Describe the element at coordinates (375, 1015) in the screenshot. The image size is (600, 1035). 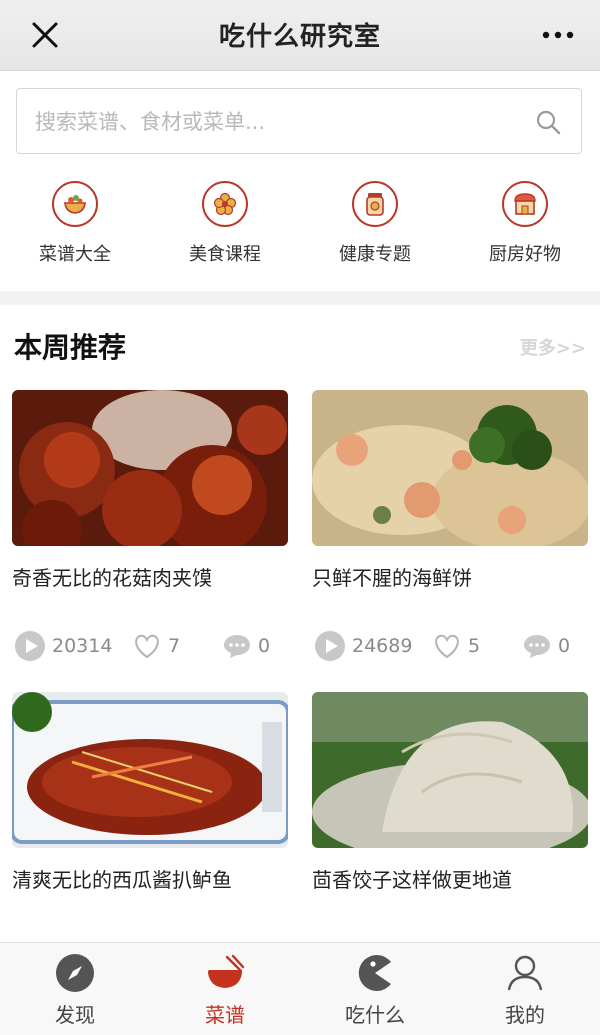
I see `tab-label: 吃什么` at that location.